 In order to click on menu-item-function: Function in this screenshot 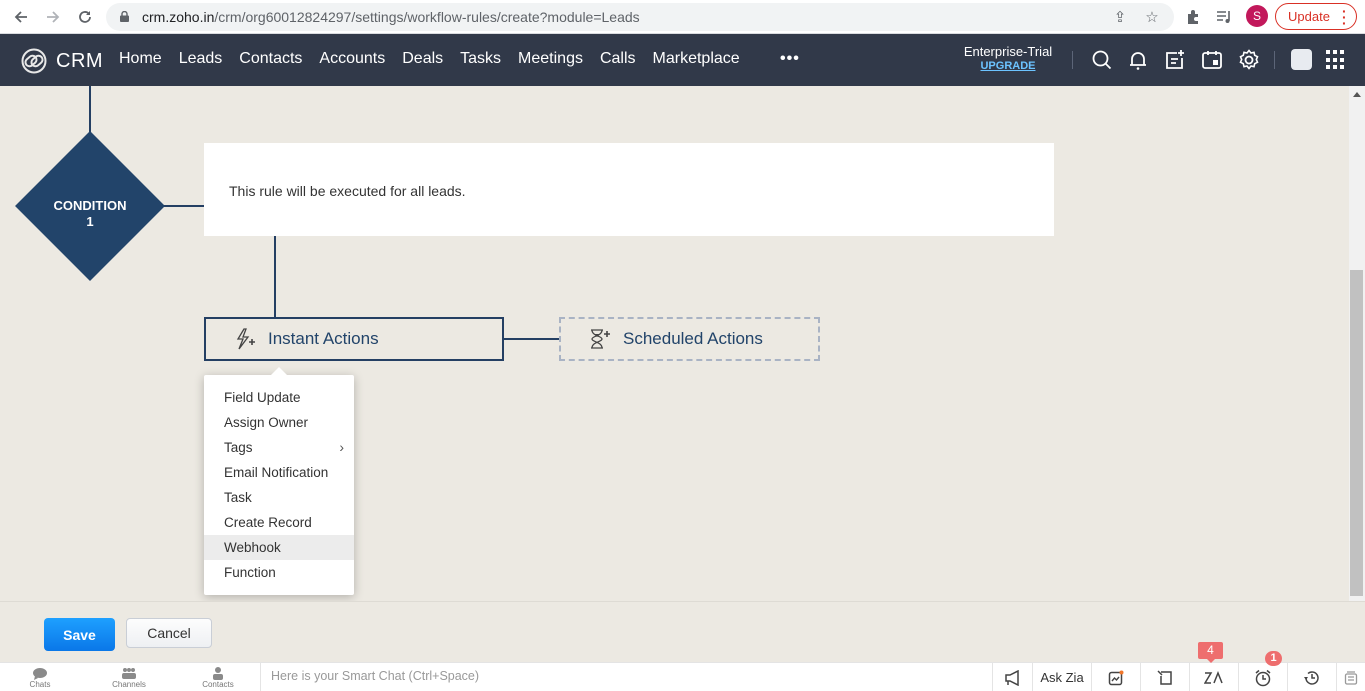, I will do `click(279, 572)`.